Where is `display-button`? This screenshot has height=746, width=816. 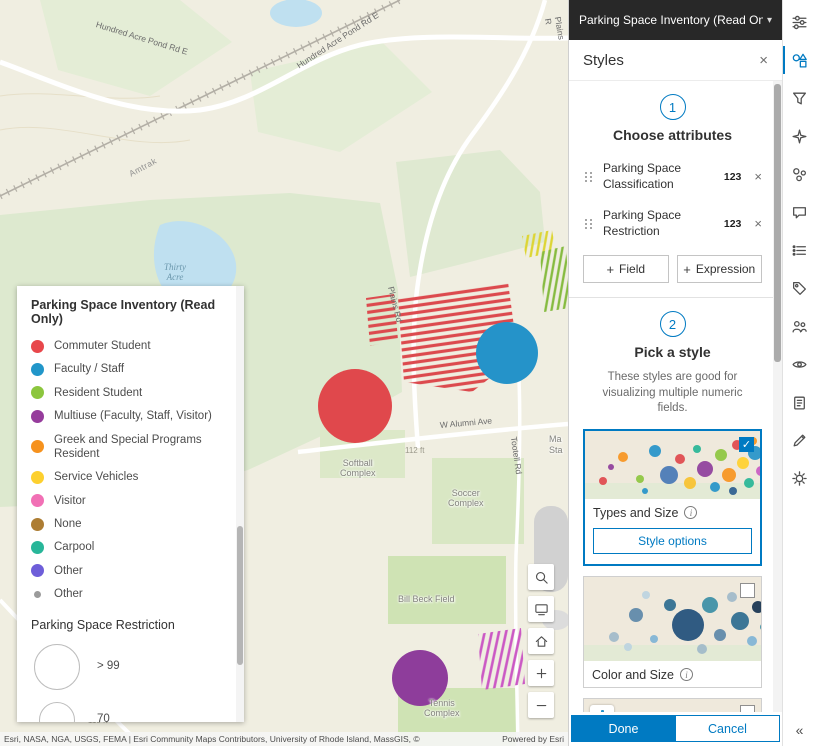
display-button is located at coordinates (541, 609).